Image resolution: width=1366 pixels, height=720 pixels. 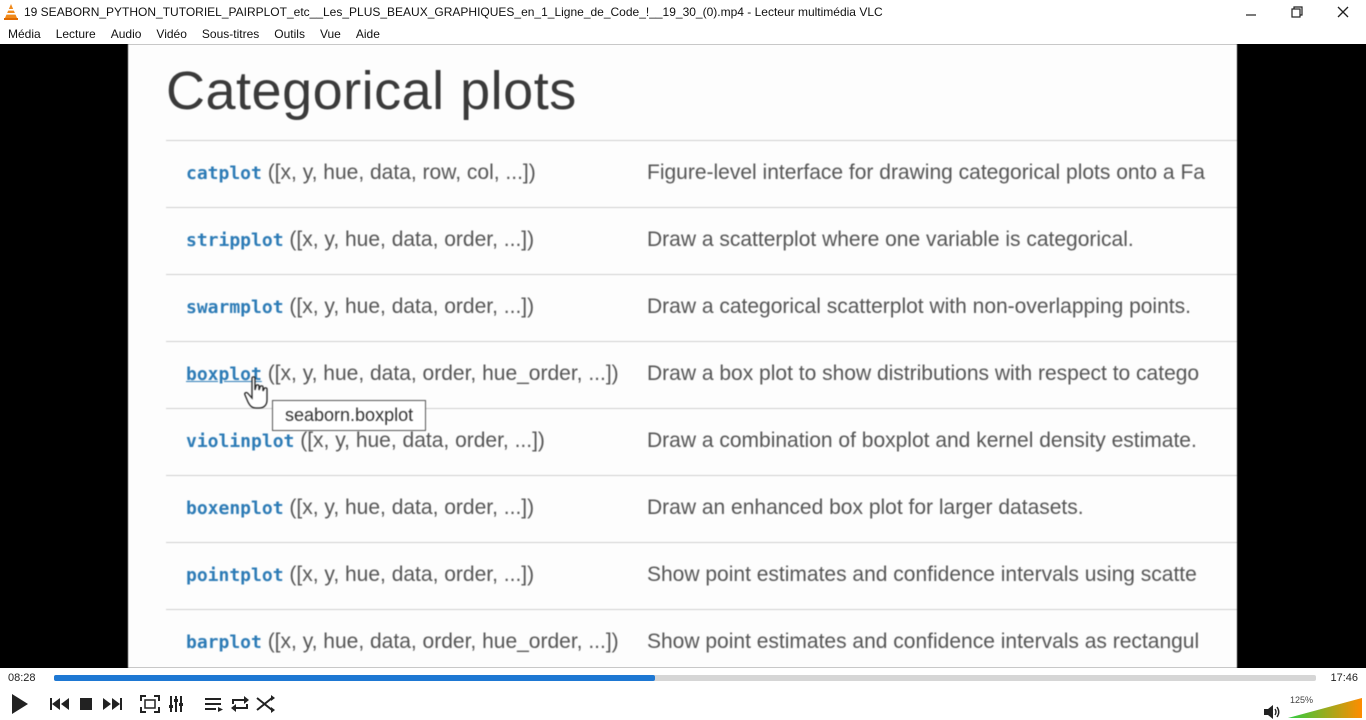 I want to click on extended-settings-icon, so click(x=176, y=704).